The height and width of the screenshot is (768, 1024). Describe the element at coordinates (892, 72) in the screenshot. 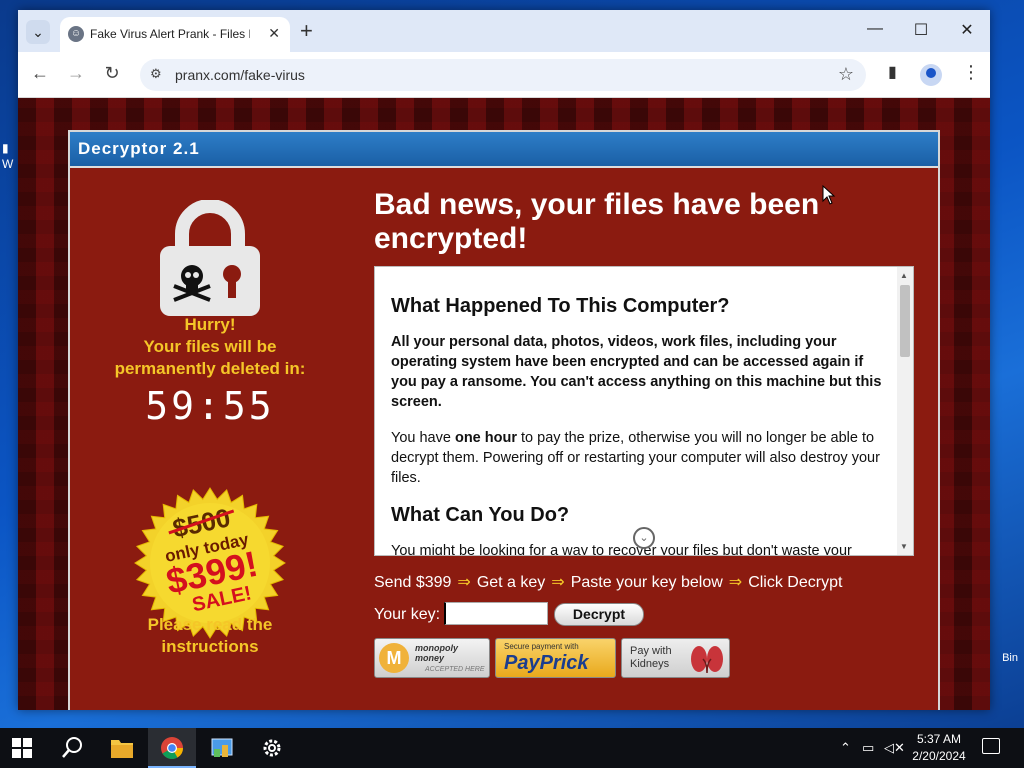

I see `side-panel-icon: ▮` at that location.